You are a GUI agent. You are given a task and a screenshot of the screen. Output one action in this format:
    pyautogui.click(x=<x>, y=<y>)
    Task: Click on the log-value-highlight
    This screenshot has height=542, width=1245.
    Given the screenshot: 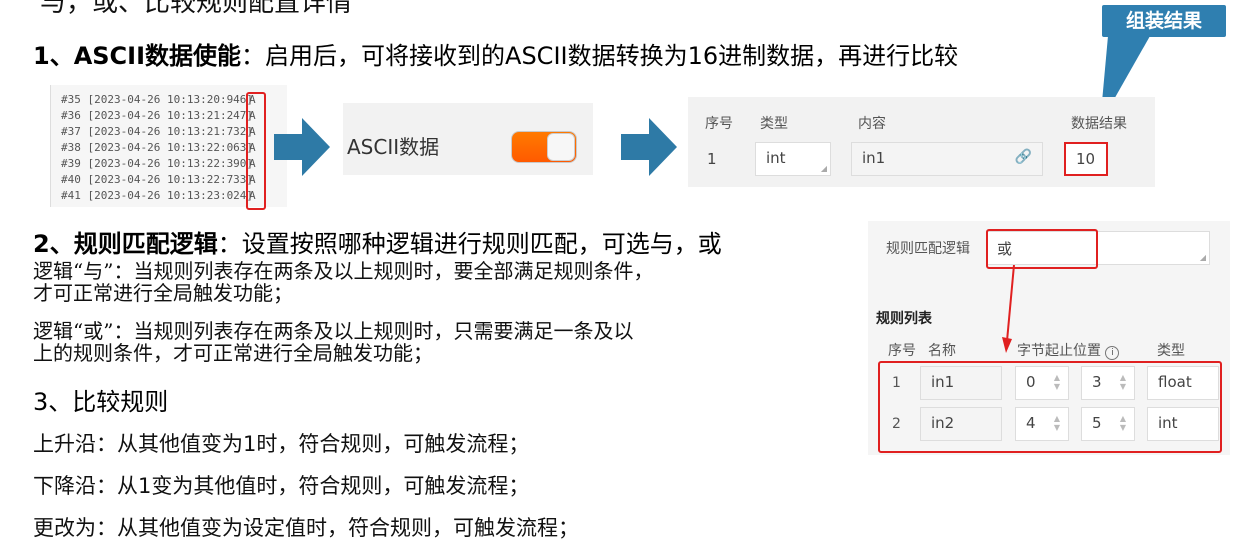 What is the action you would take?
    pyautogui.click(x=256, y=151)
    